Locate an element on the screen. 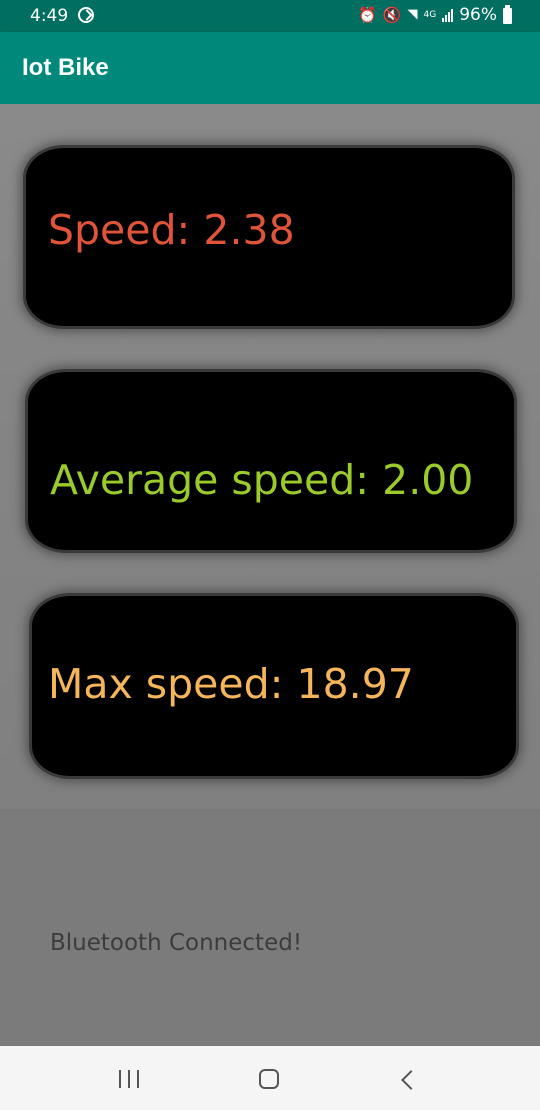 The image size is (540, 1110). status-time: 4:49 is located at coordinates (49, 16).